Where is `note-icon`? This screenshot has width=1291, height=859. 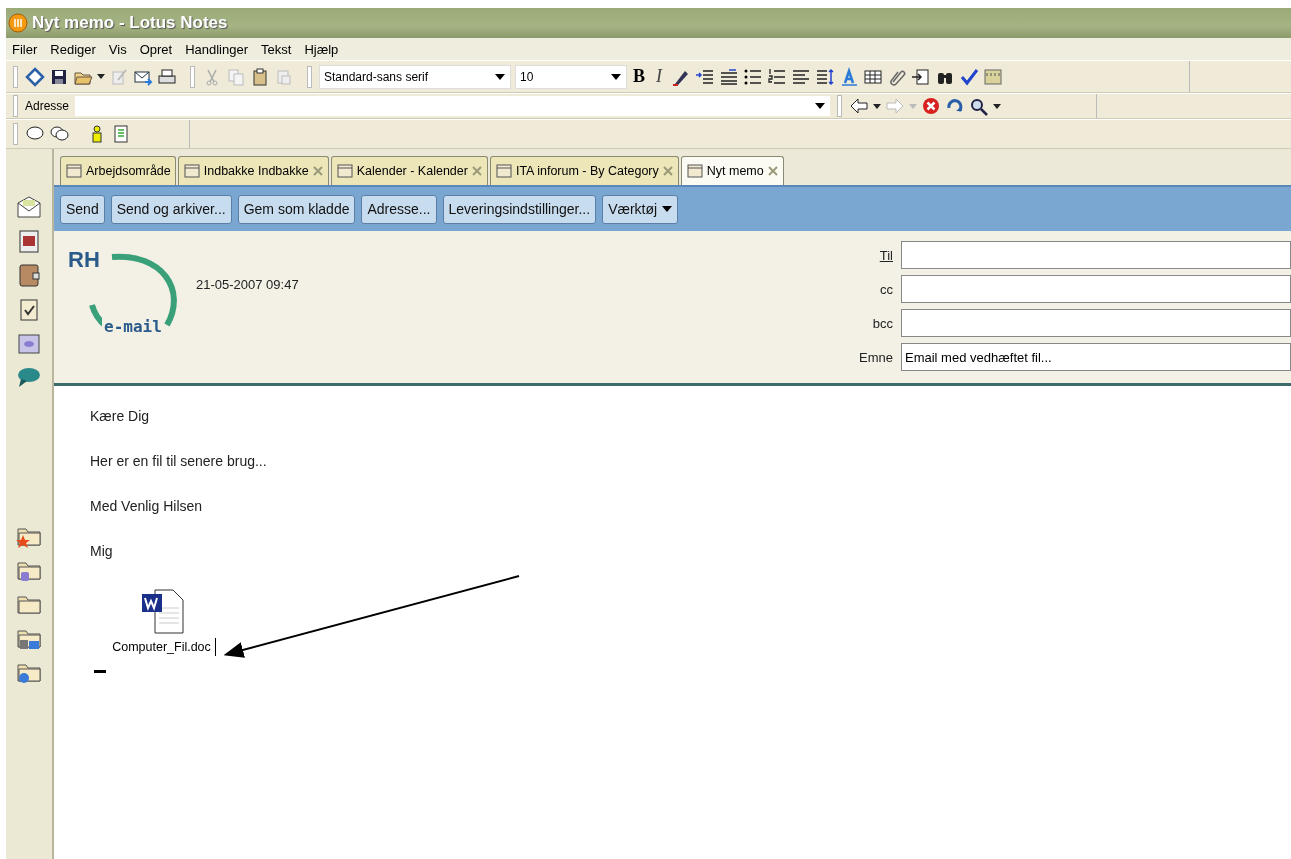
note-icon is located at coordinates (121, 134).